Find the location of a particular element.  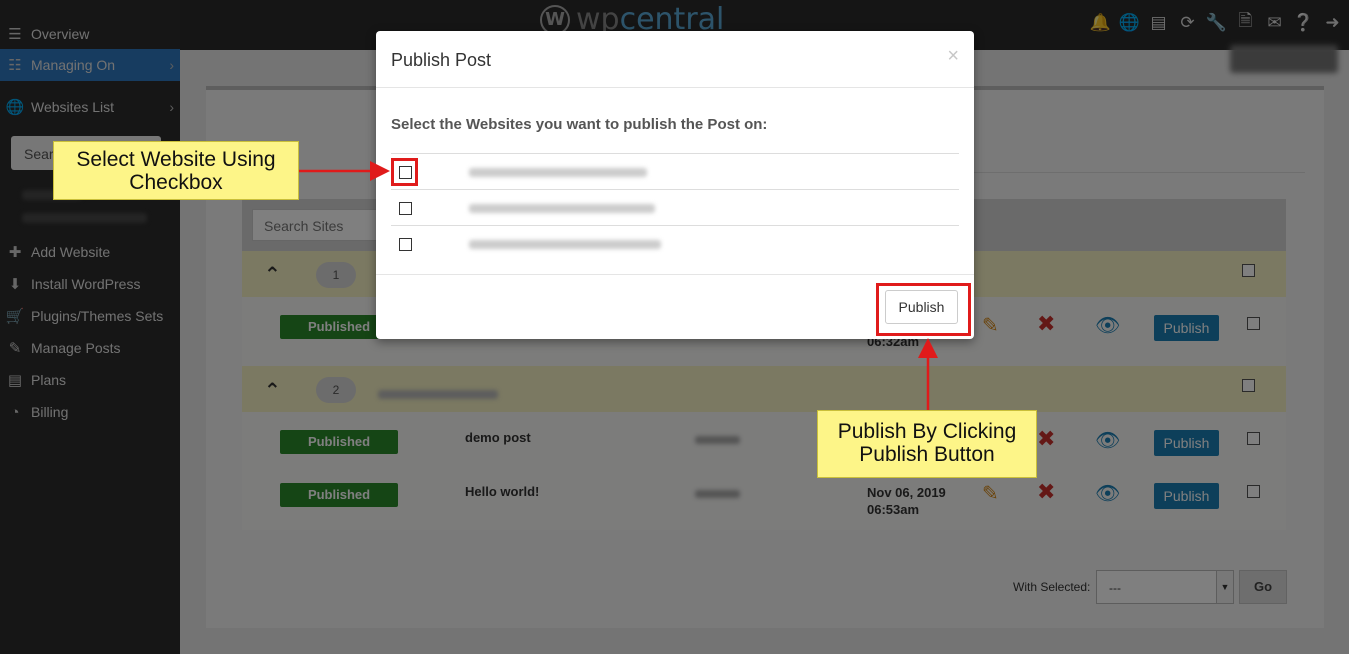

callout-text: Select Website Using is located at coordinates (176, 159).